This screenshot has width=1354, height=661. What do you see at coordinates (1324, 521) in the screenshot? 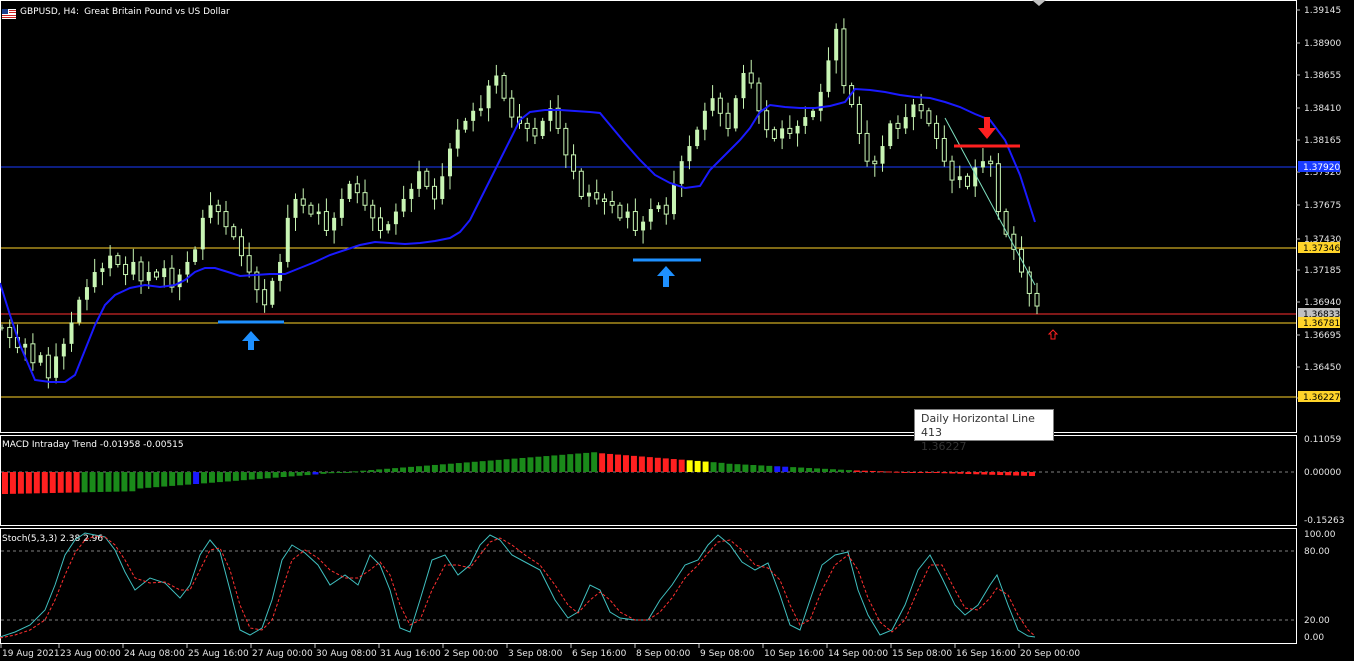
I see `macd-tick-label: -0.15263` at bounding box center [1324, 521].